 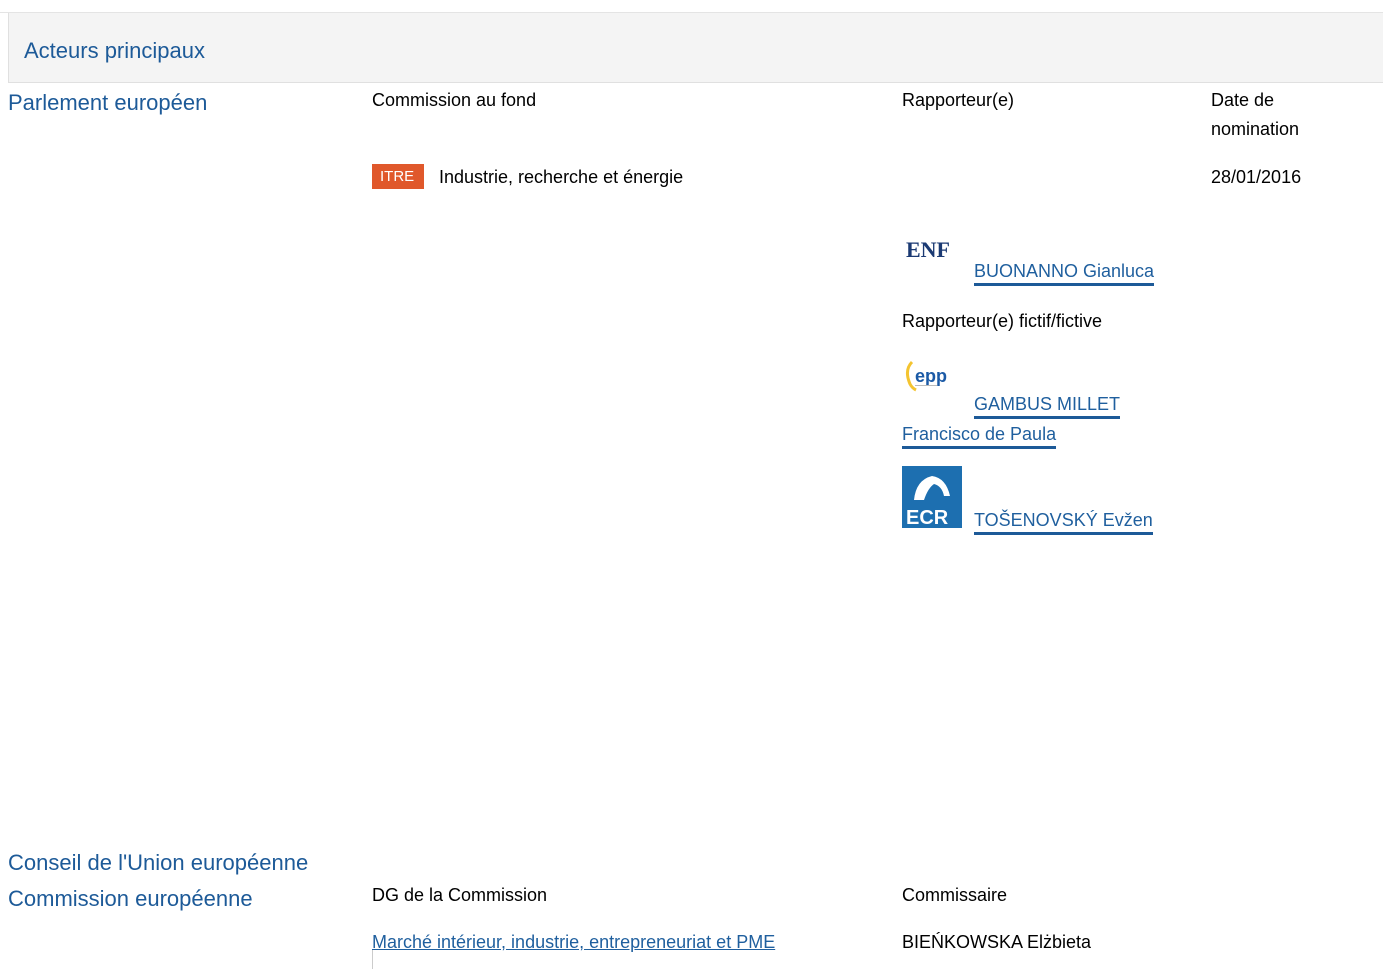 I want to click on epp-logo-icon: epp, so click(x=932, y=375).